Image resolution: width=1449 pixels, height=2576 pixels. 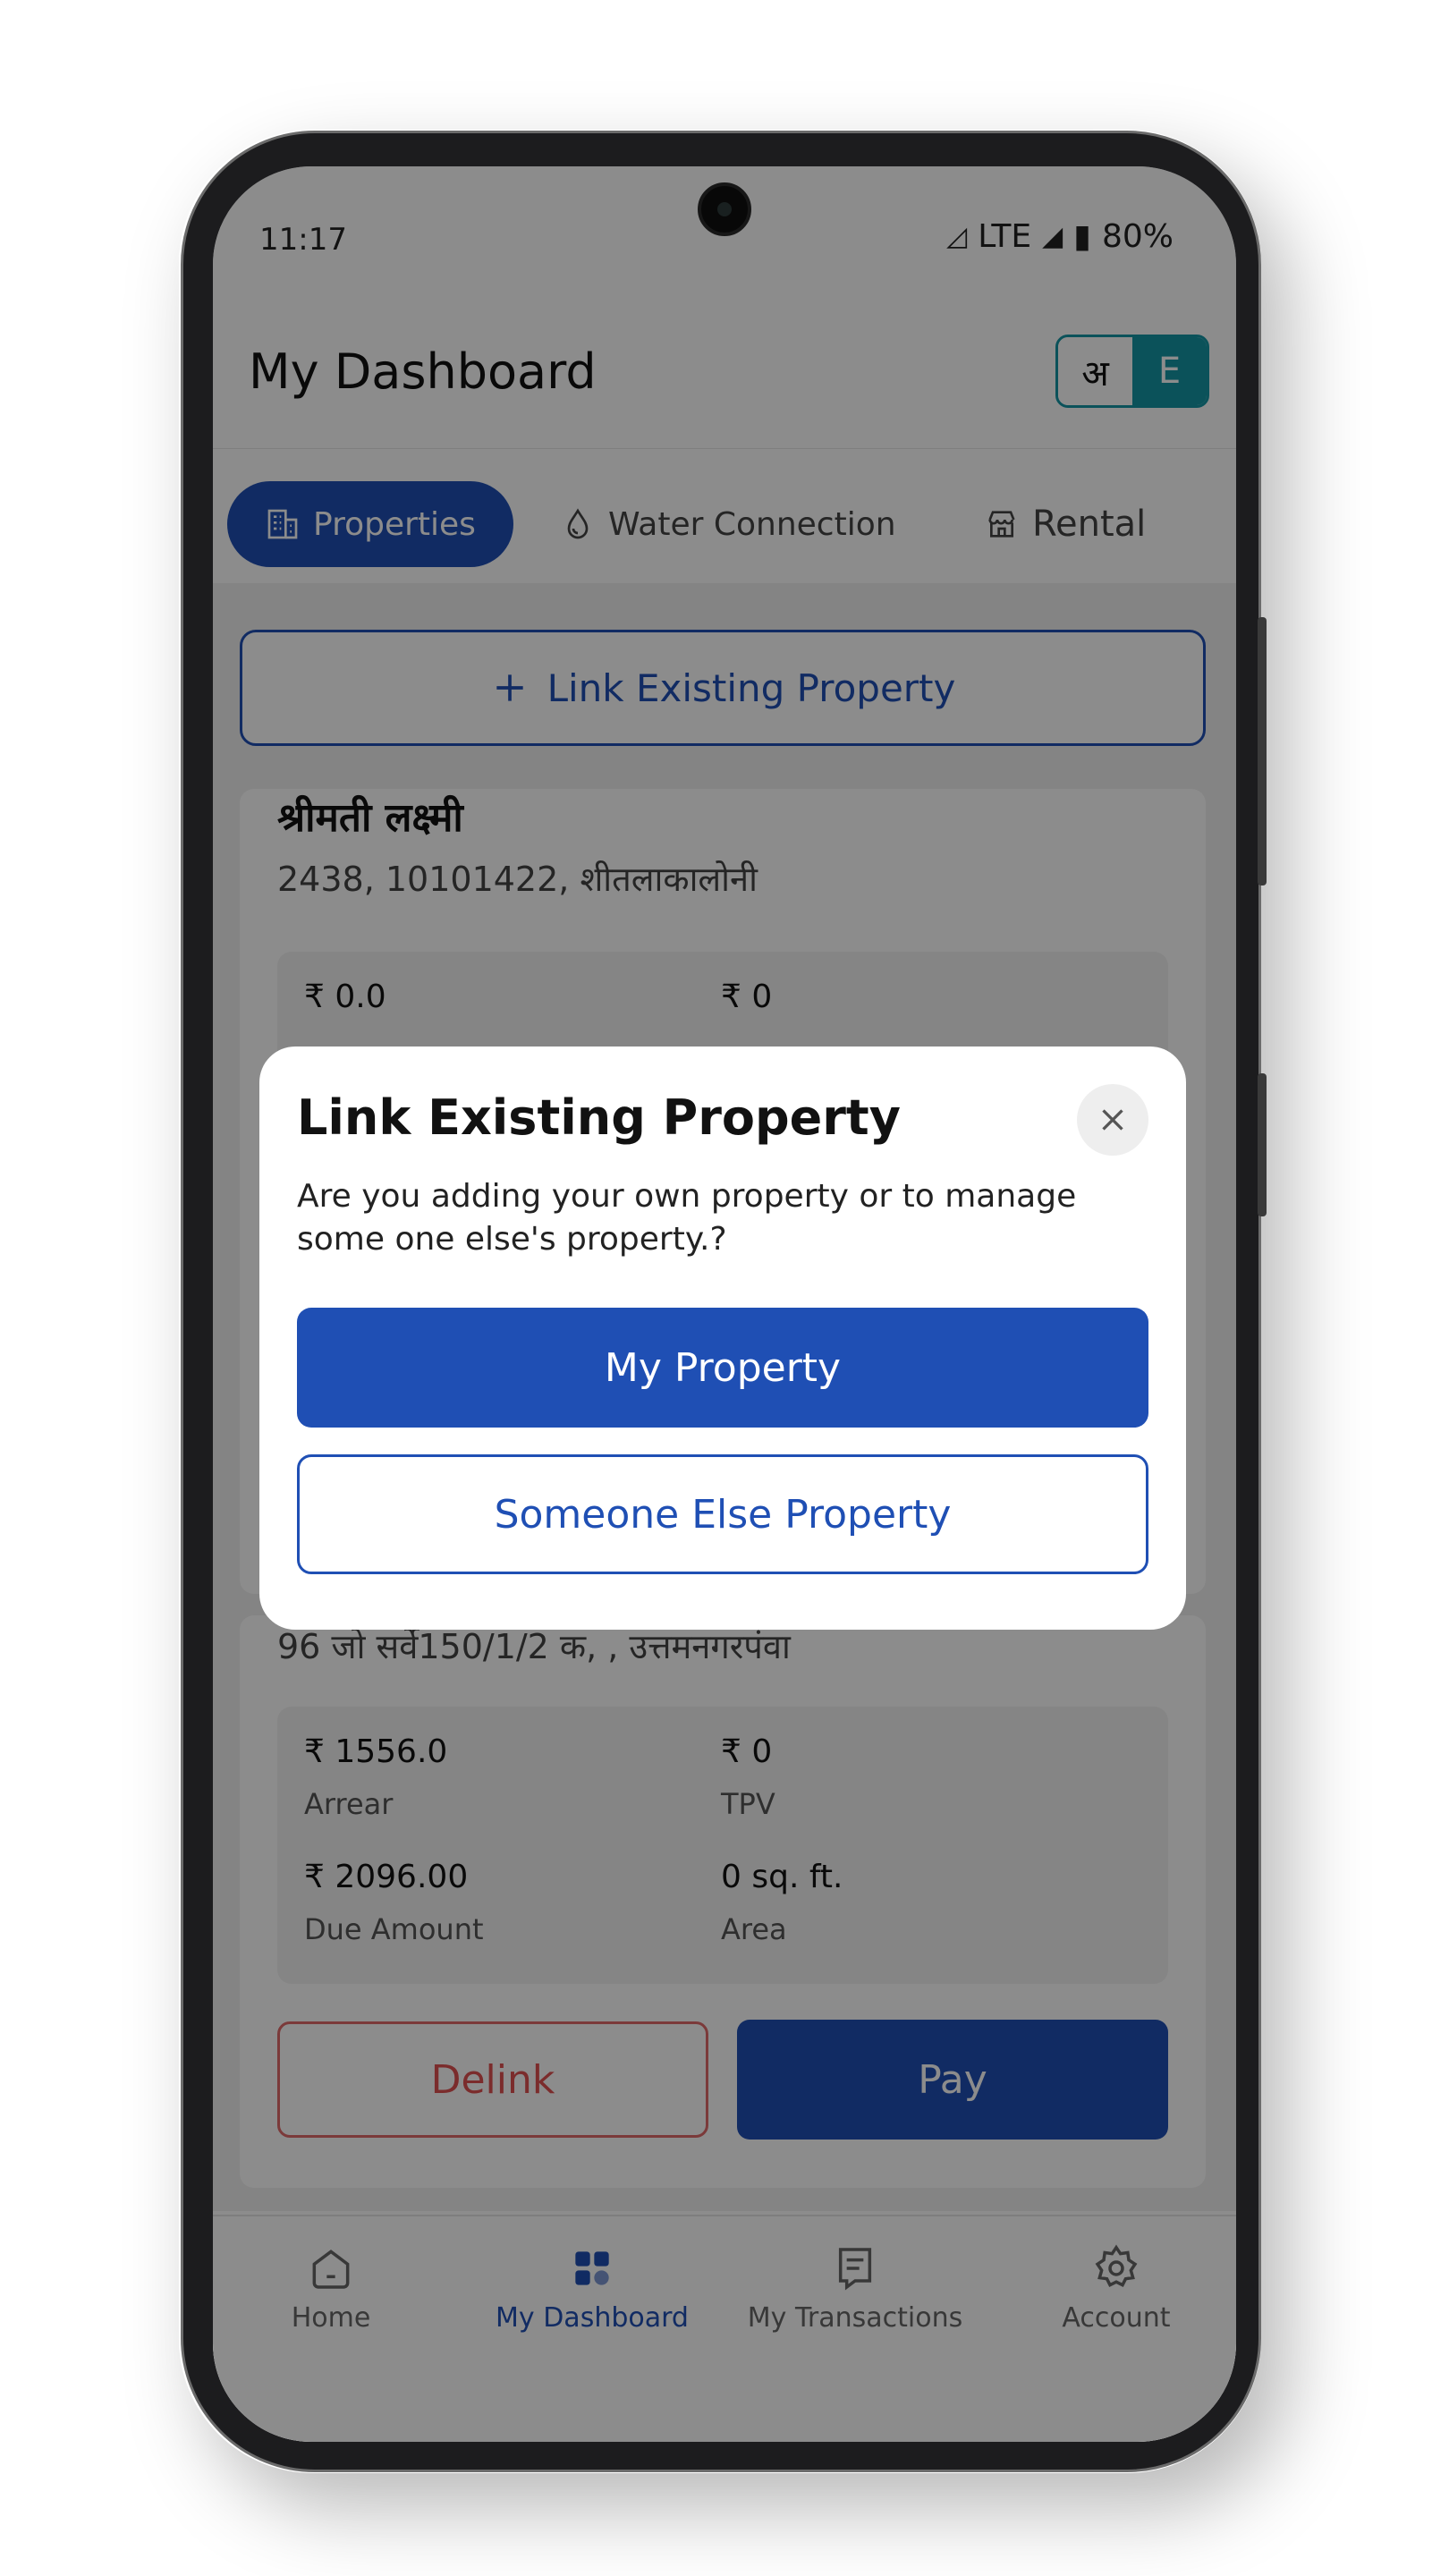 I want to click on volume-button, so click(x=1262, y=751).